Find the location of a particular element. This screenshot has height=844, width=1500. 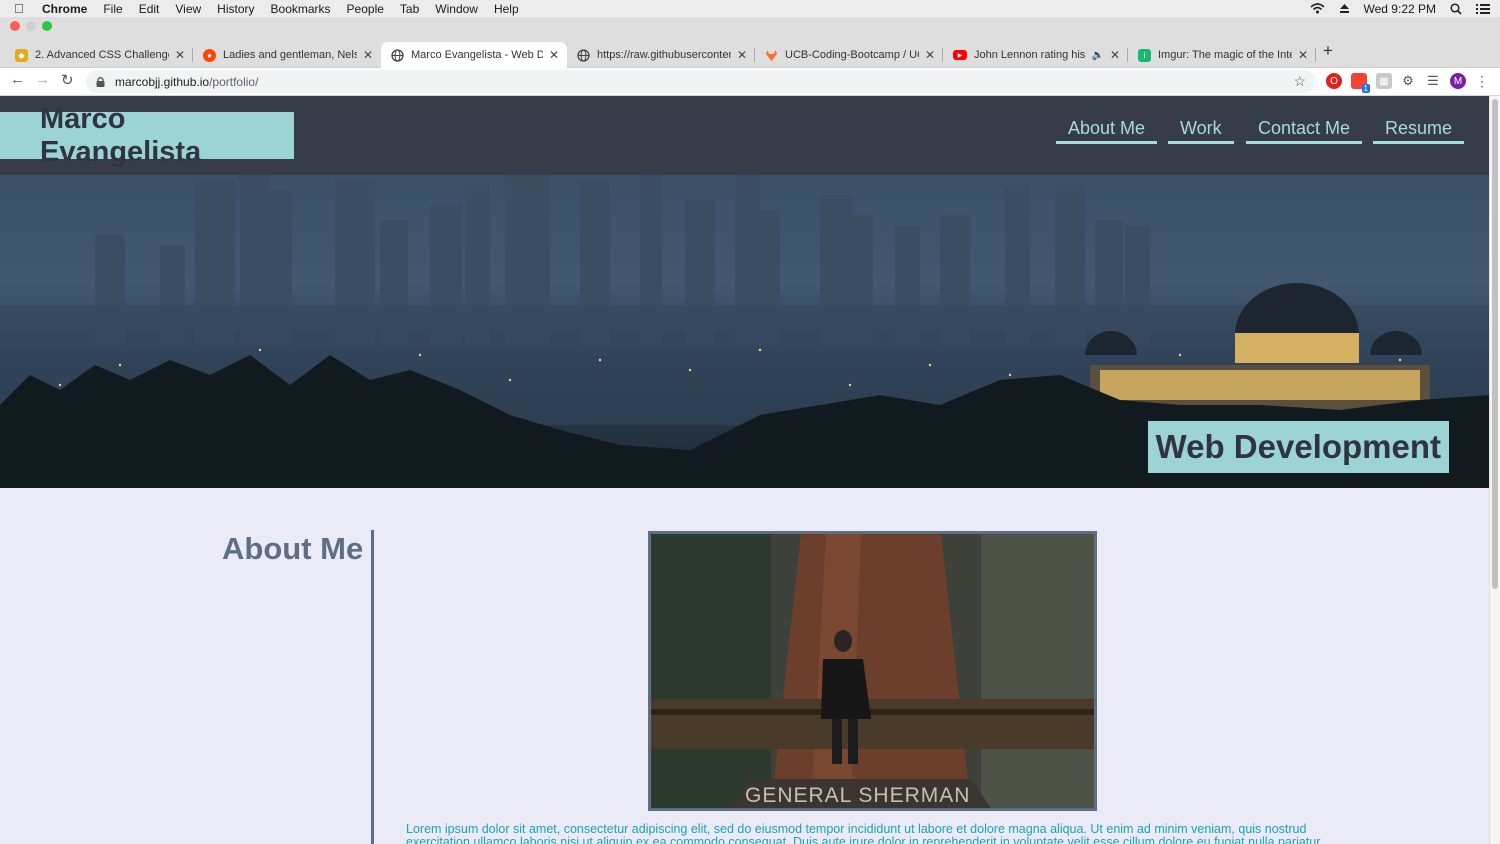

tab-title: John Lennon rating his ow is located at coordinates (1030, 55).